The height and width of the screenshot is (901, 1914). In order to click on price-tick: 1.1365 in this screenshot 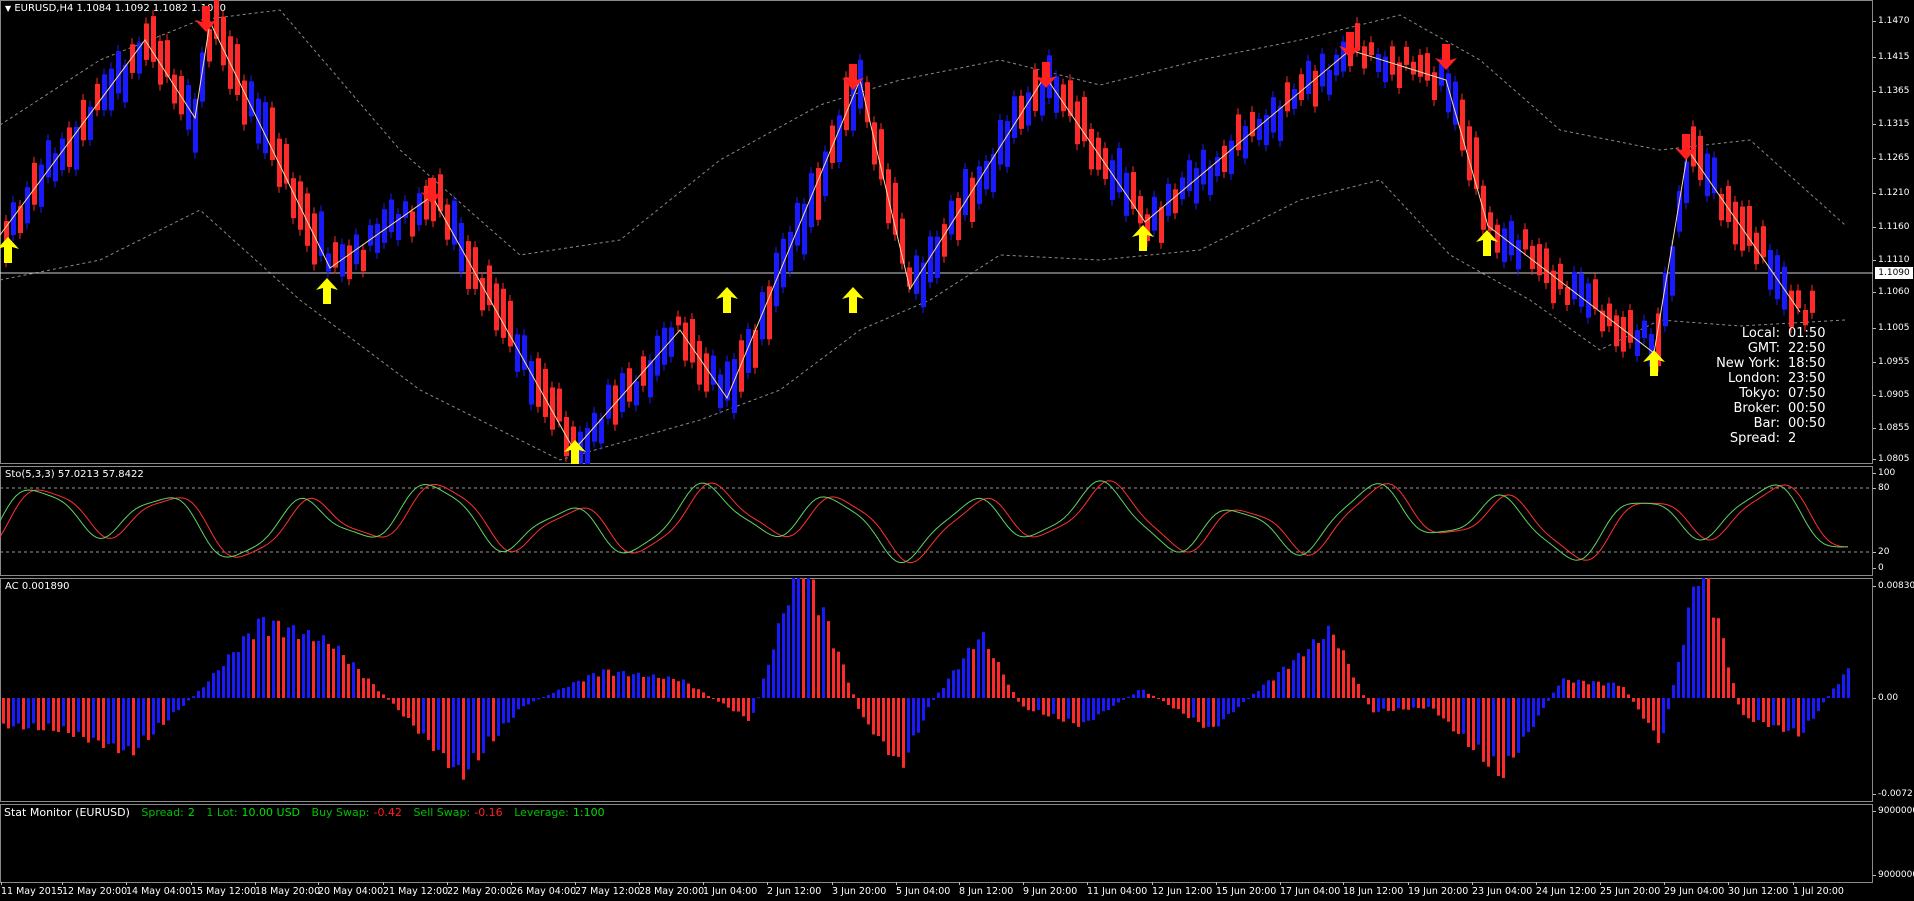, I will do `click(1891, 91)`.